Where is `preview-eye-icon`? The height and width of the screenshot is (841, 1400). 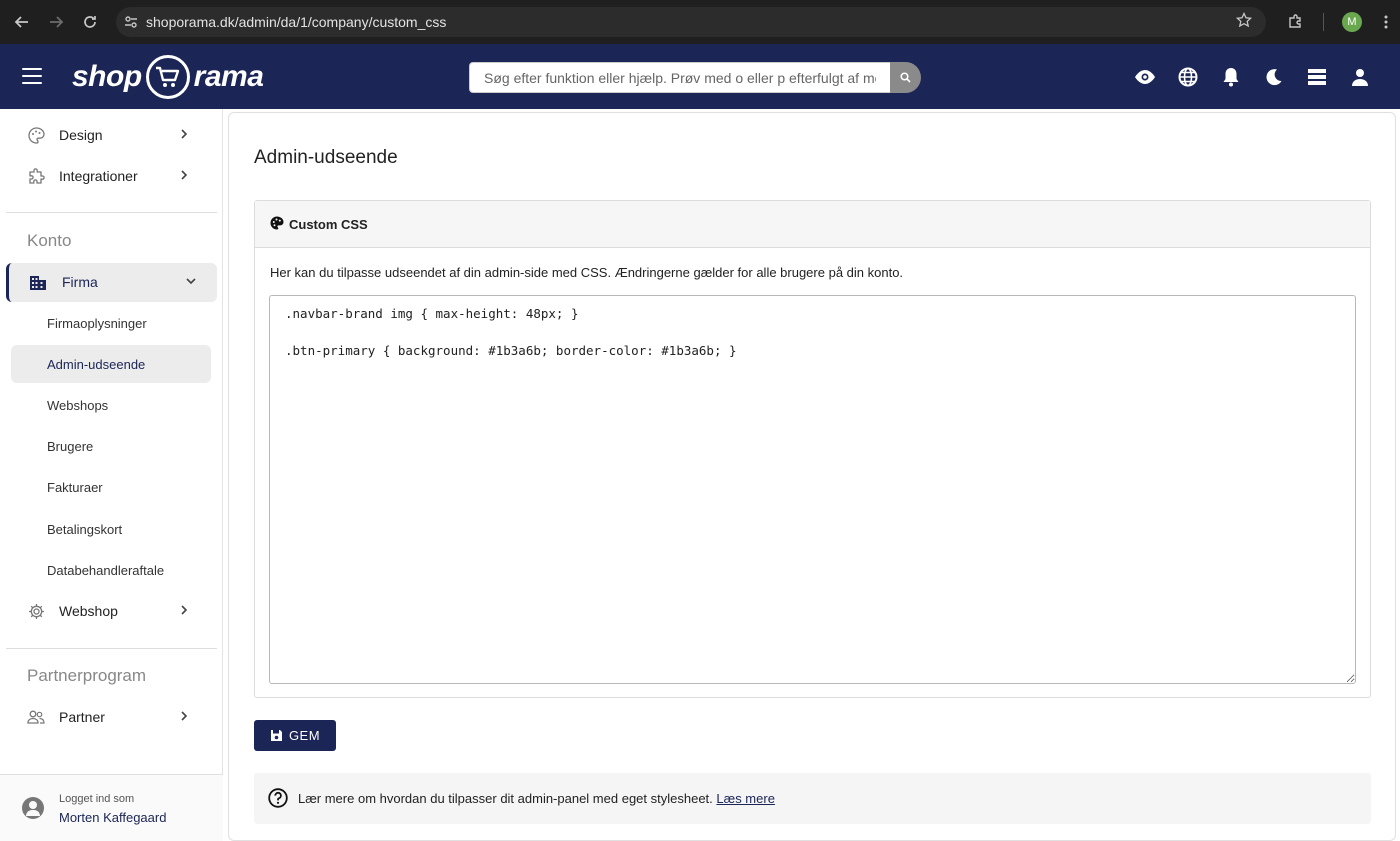
preview-eye-icon is located at coordinates (1144, 76).